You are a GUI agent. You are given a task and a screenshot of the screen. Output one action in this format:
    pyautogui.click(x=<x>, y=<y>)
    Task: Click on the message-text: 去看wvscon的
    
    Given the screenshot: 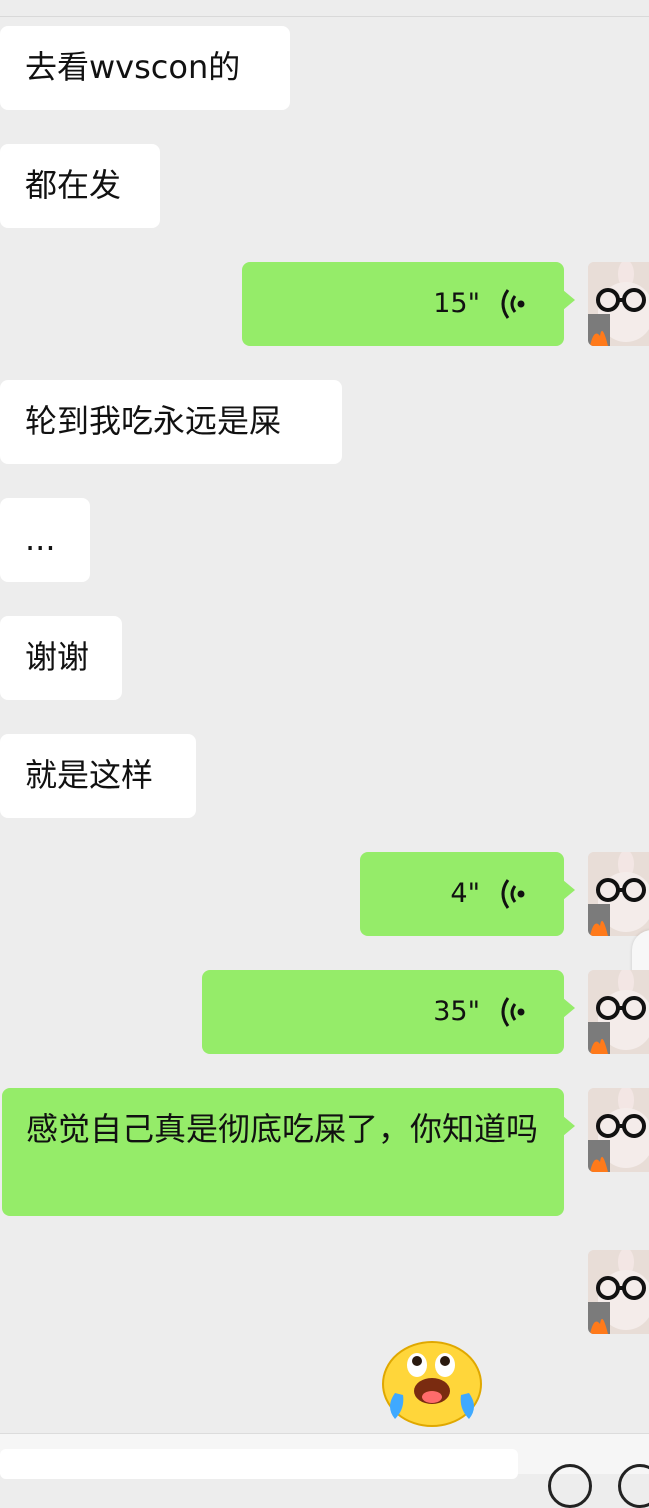 What is the action you would take?
    pyautogui.click(x=133, y=67)
    